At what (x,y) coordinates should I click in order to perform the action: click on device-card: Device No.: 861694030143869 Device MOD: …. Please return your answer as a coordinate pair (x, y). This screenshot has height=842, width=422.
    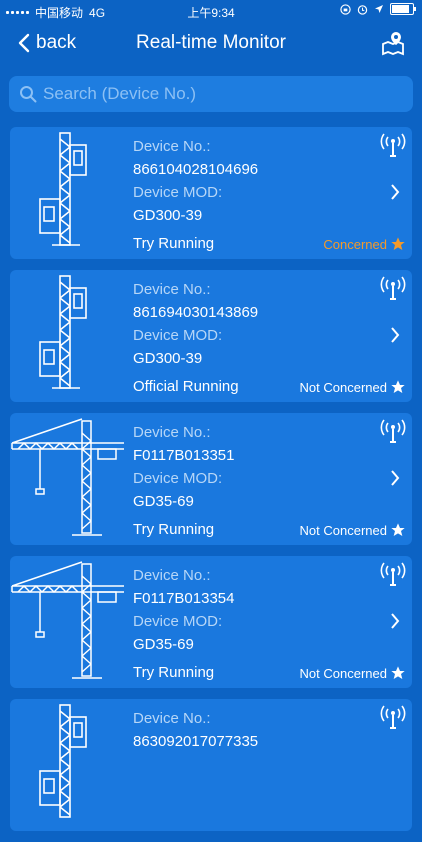
    Looking at the image, I should click on (211, 336).